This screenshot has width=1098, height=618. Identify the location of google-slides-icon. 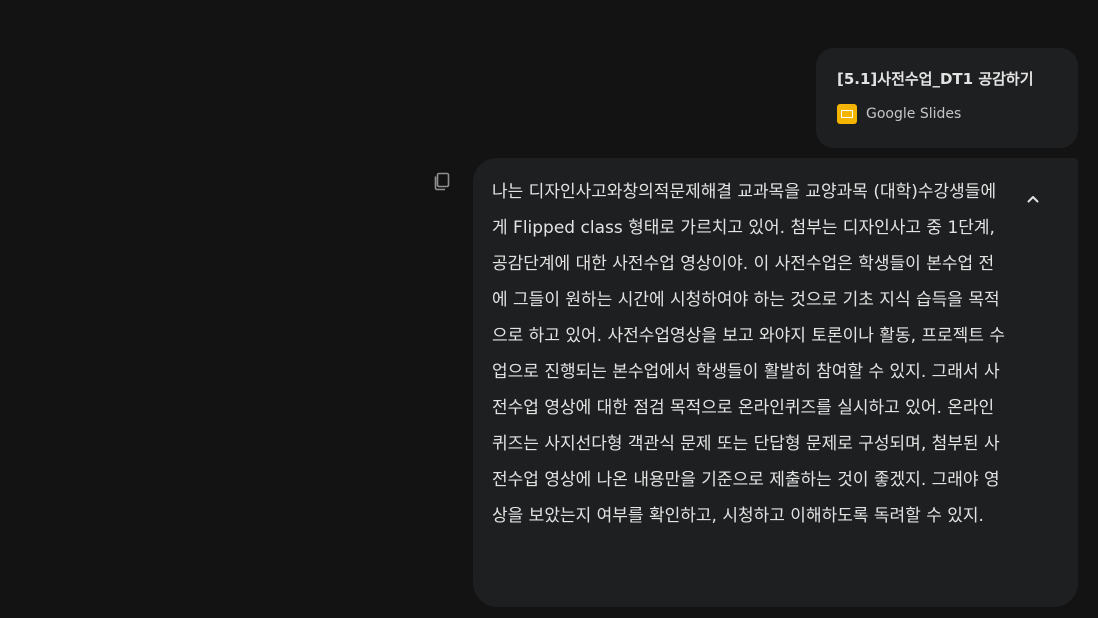
(847, 114).